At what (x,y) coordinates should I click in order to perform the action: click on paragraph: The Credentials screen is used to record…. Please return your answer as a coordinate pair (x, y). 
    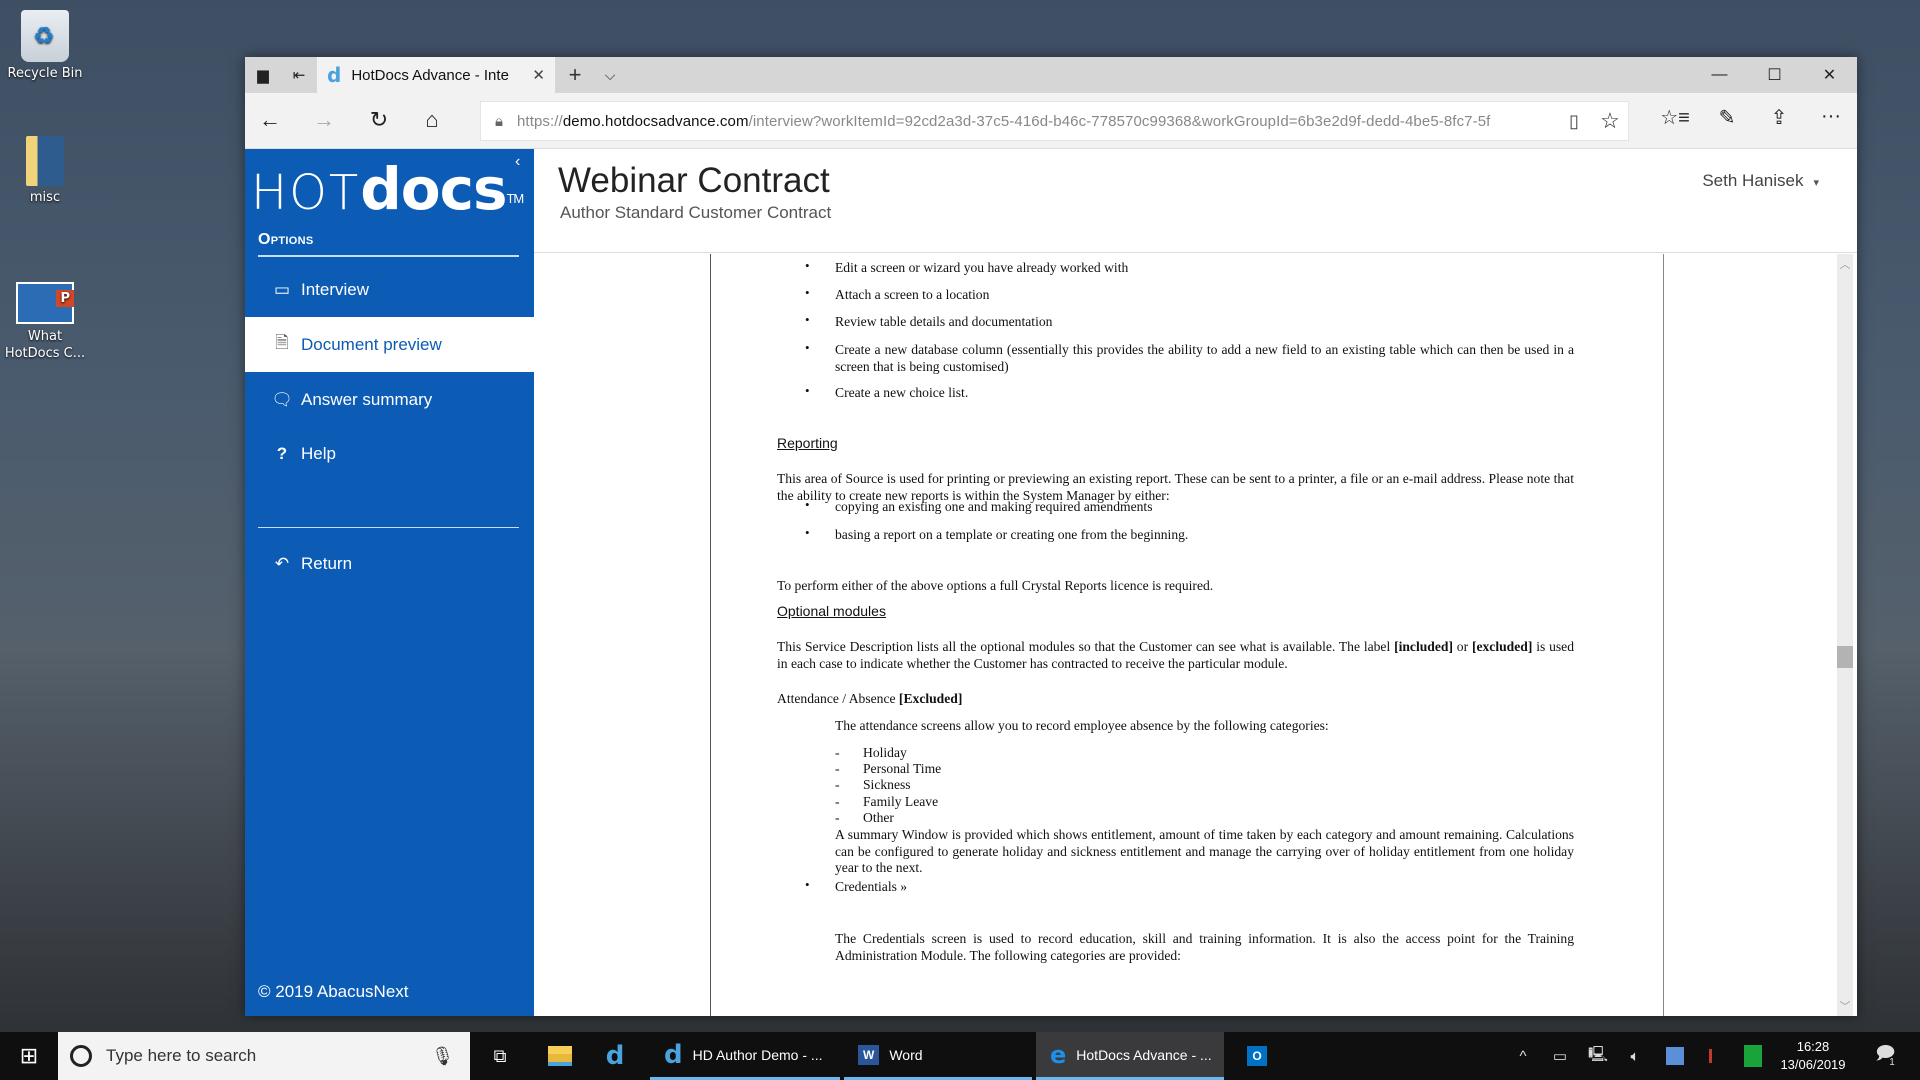
    Looking at the image, I should click on (1204, 947).